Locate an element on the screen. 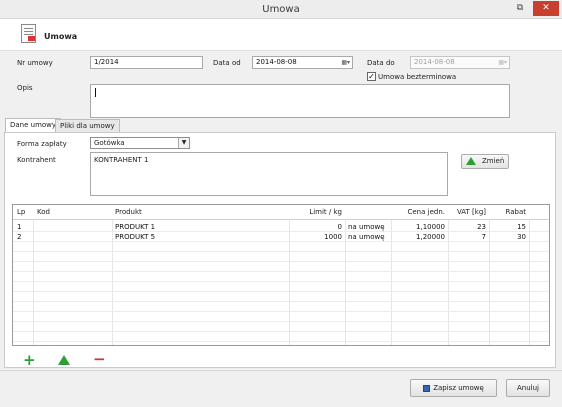 Image resolution: width=562 pixels, height=407 pixels. data-do-value: 2014-08-08 is located at coordinates (434, 62).